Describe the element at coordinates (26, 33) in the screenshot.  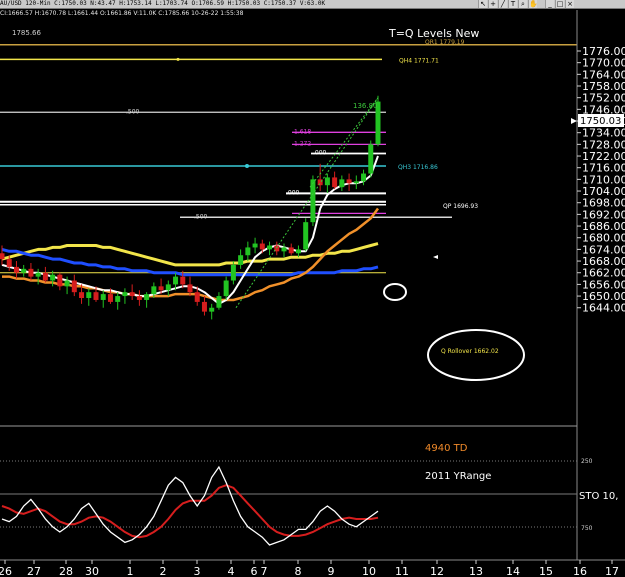
I see `top-left-label: 1785.66` at that location.